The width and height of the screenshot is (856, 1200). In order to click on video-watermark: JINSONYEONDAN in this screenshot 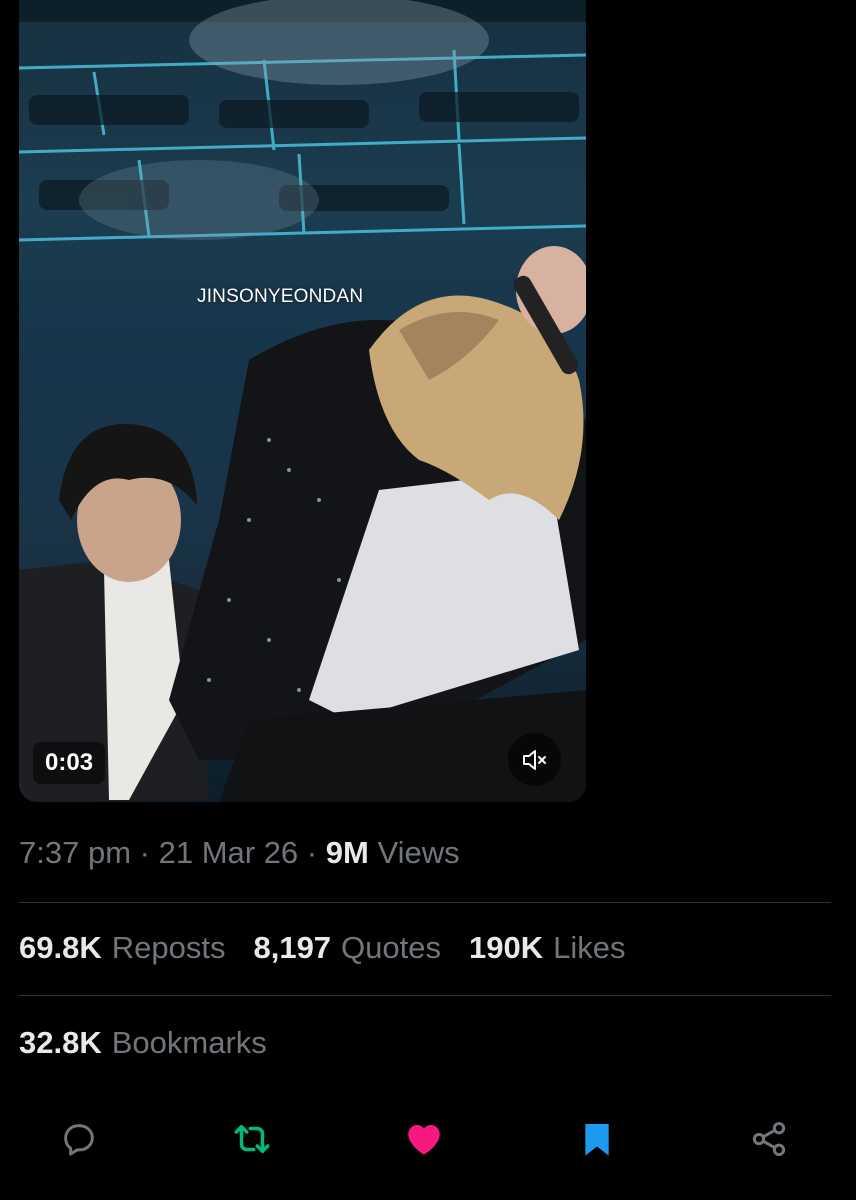, I will do `click(280, 296)`.